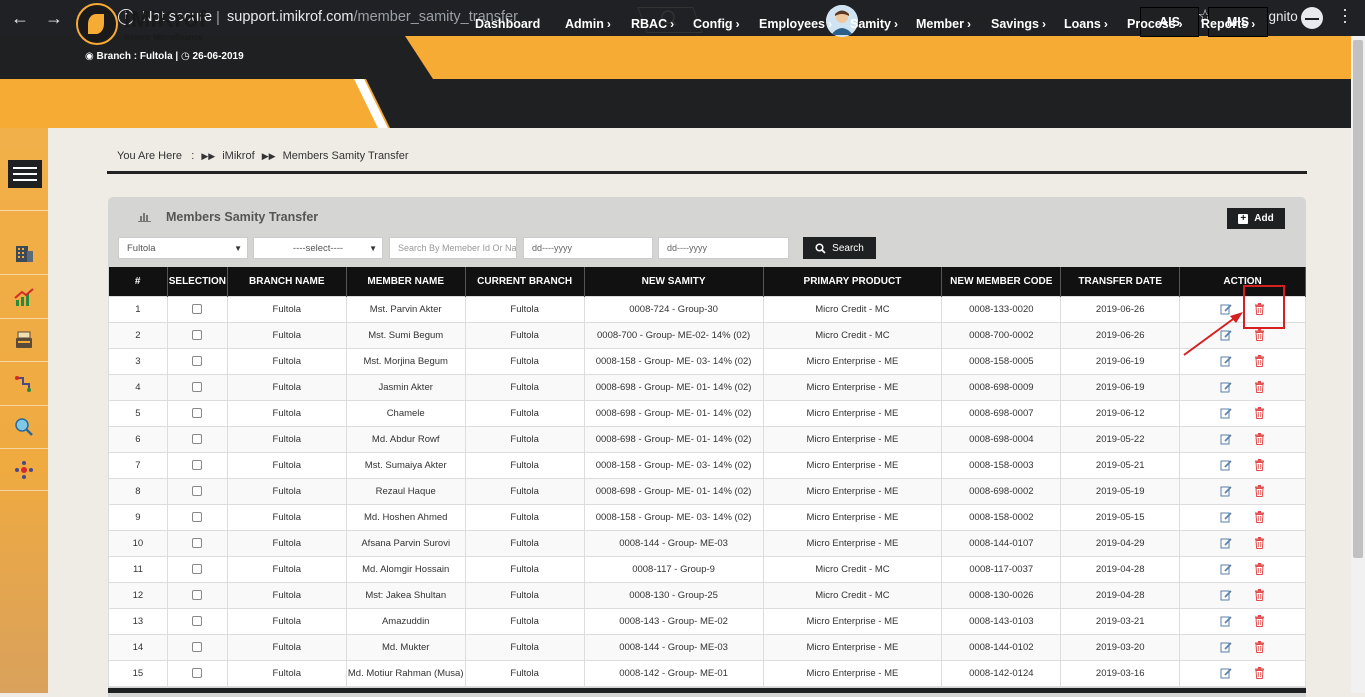 The height and width of the screenshot is (697, 1365). Describe the element at coordinates (588, 24) in the screenshot. I see `nav-admin: Admin ›` at that location.